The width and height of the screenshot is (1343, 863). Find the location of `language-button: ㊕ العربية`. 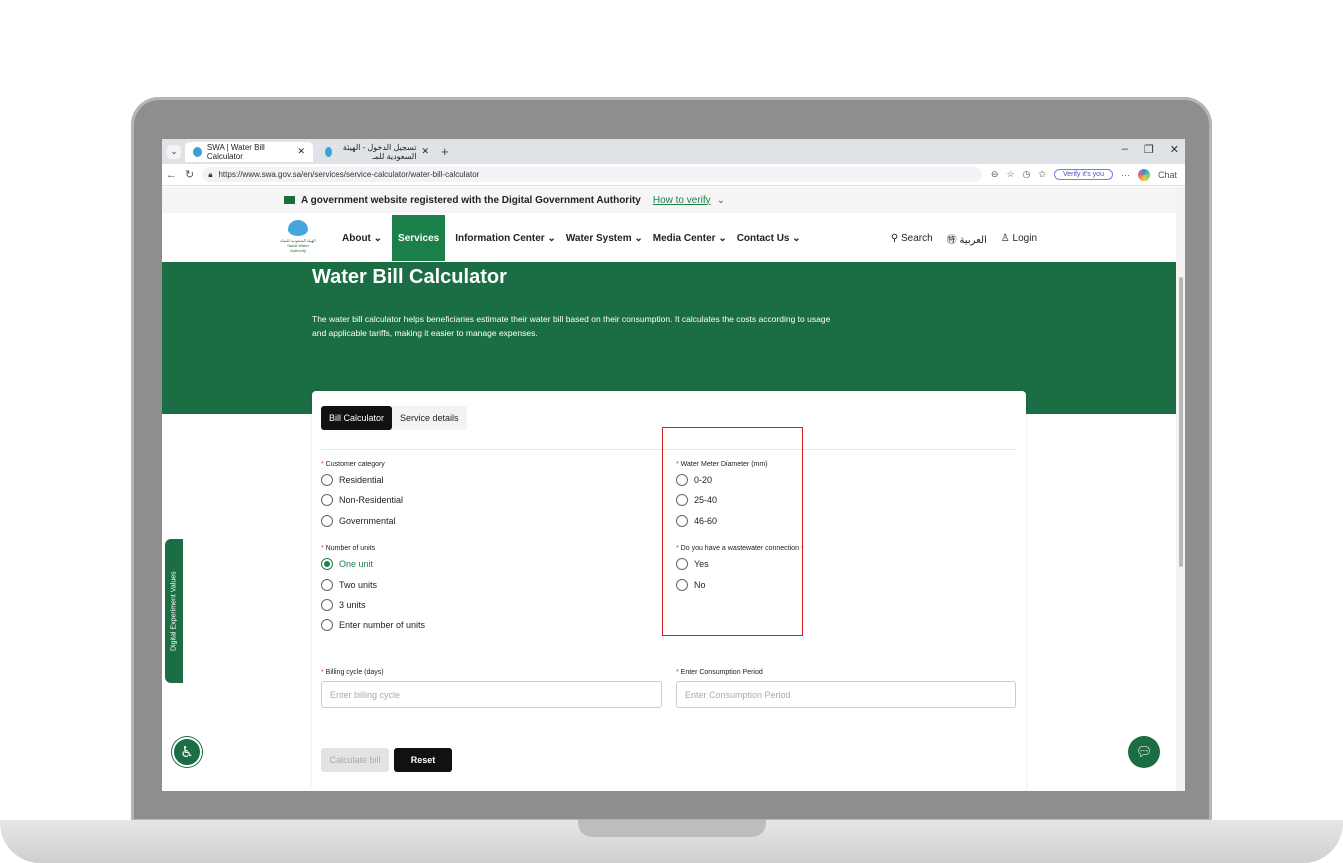

language-button: ㊕ العربية is located at coordinates (967, 238).